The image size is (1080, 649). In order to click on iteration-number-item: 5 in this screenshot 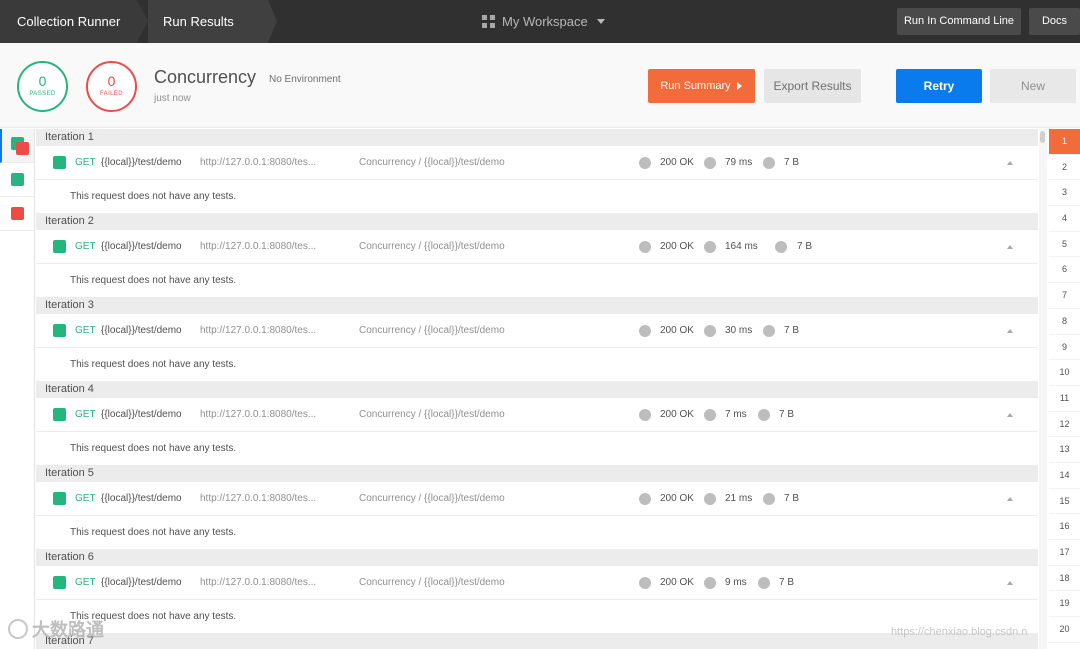, I will do `click(1064, 245)`.